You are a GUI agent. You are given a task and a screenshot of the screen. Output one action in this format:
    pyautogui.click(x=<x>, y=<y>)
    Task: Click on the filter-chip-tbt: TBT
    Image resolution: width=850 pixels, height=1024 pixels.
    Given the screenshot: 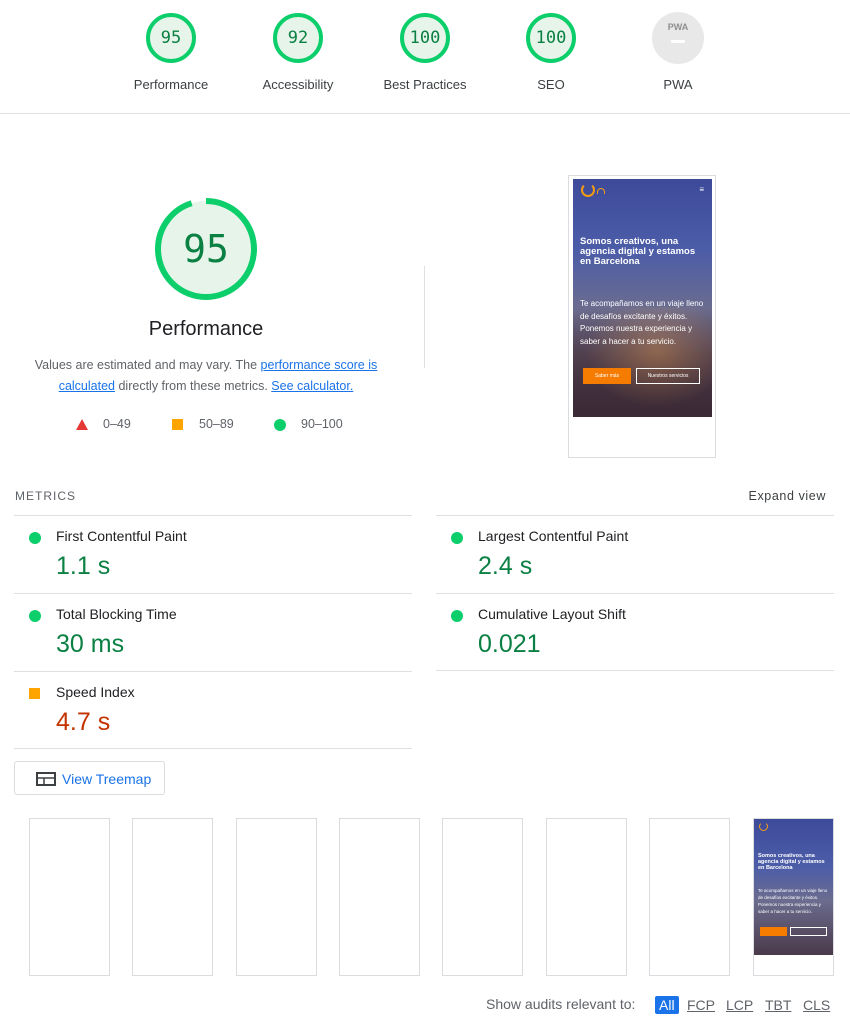 What is the action you would take?
    pyautogui.click(x=778, y=1005)
    